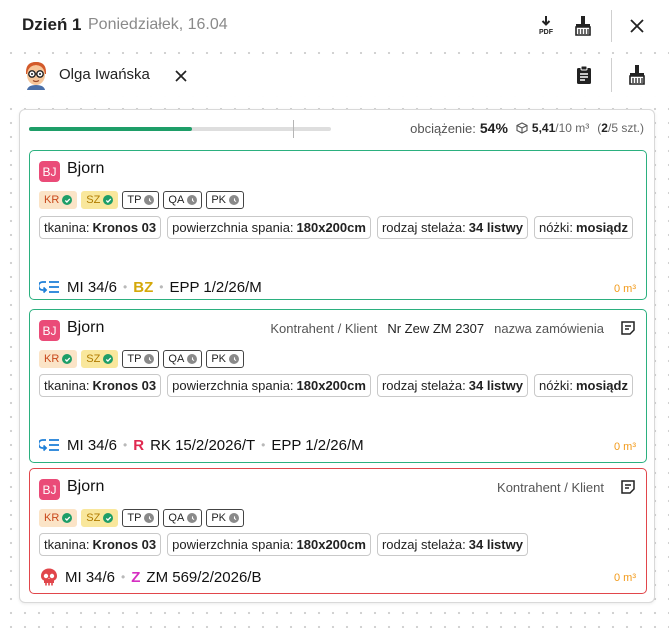 This screenshot has height=628, width=669. What do you see at coordinates (52, 24) in the screenshot?
I see `day-title: Dzień 1` at bounding box center [52, 24].